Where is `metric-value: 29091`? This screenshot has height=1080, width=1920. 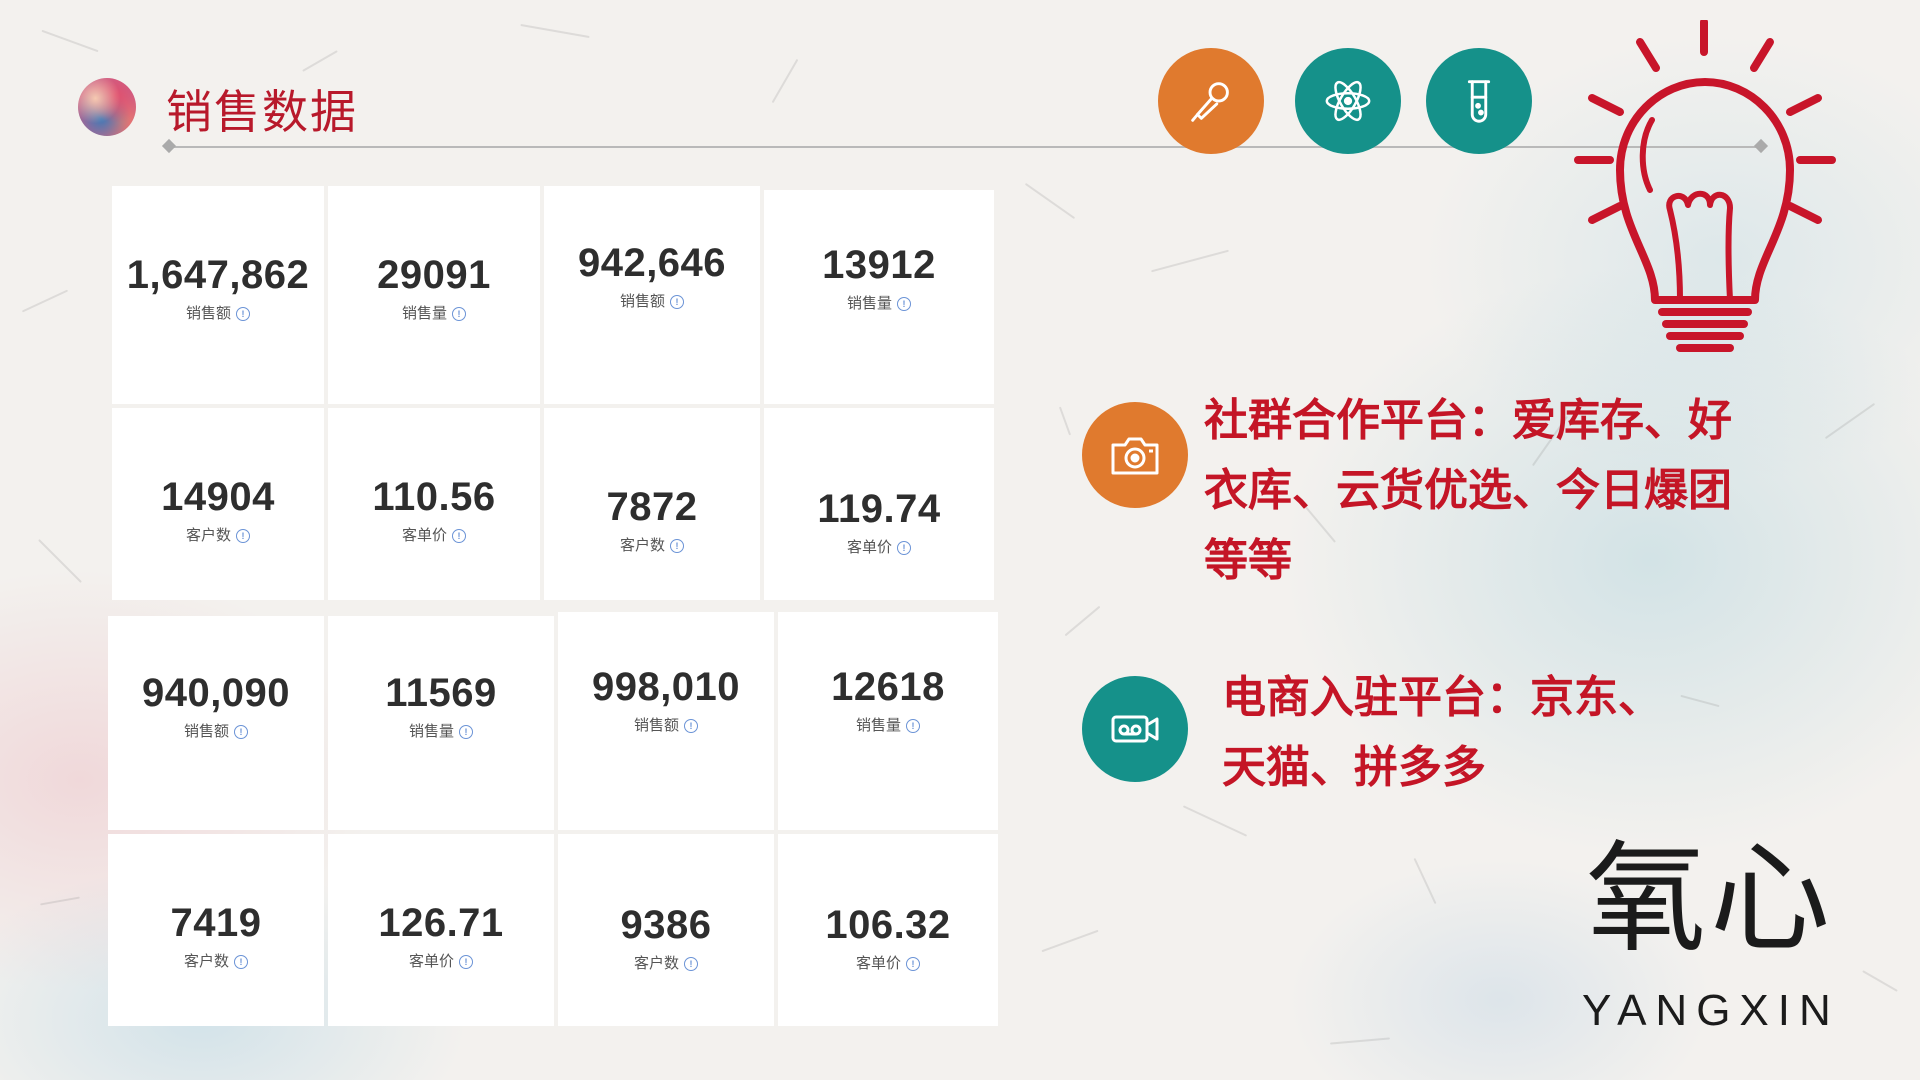 metric-value: 29091 is located at coordinates (434, 275).